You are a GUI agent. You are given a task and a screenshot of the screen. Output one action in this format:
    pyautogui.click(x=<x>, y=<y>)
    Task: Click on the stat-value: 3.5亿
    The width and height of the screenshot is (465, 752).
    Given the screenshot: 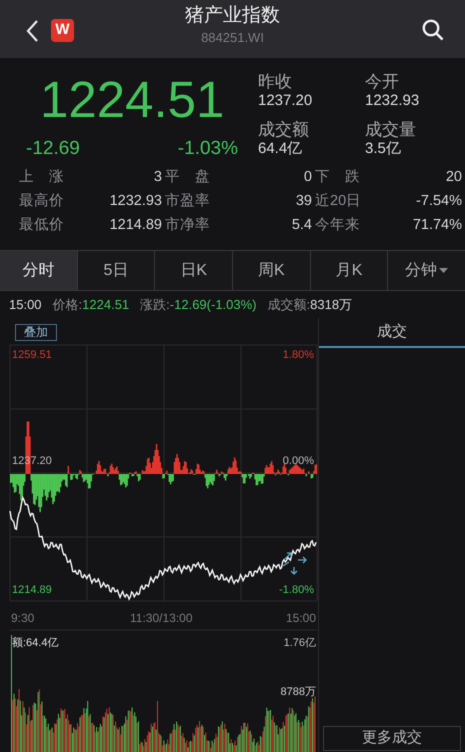 What is the action you would take?
    pyautogui.click(x=383, y=148)
    